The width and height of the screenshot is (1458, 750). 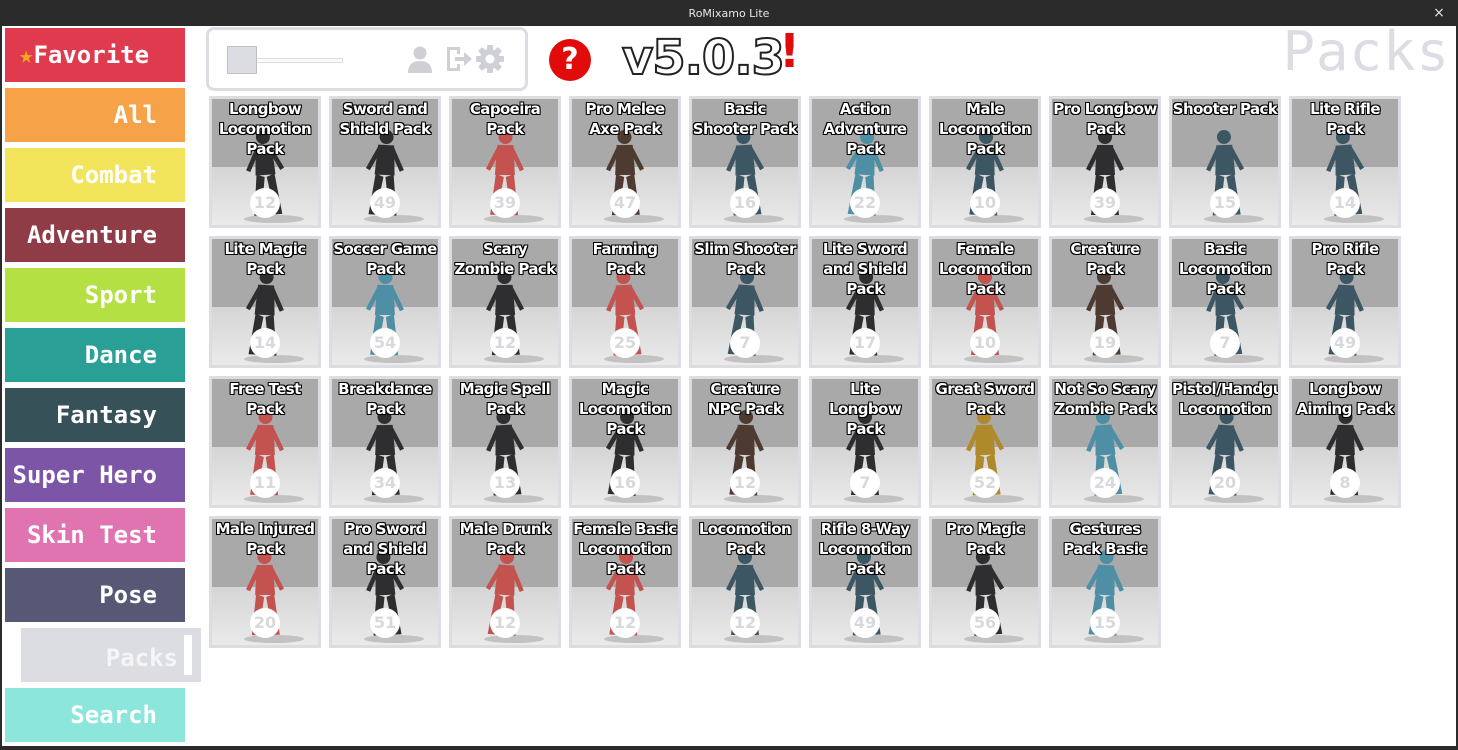 What do you see at coordinates (1105, 162) in the screenshot?
I see `pack-card: Pro Longbow Pack 39` at bounding box center [1105, 162].